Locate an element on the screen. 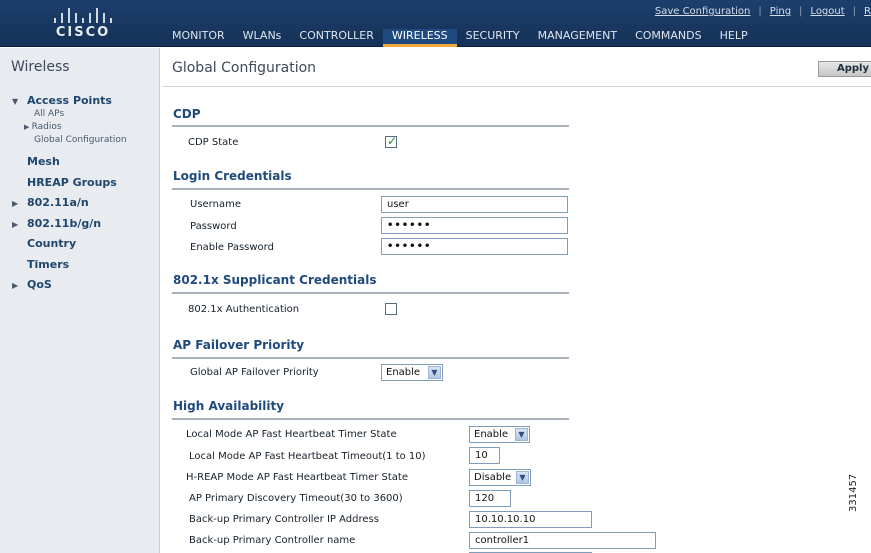 This screenshot has width=871, height=553. sidebar-title: Wireless is located at coordinates (40, 67).